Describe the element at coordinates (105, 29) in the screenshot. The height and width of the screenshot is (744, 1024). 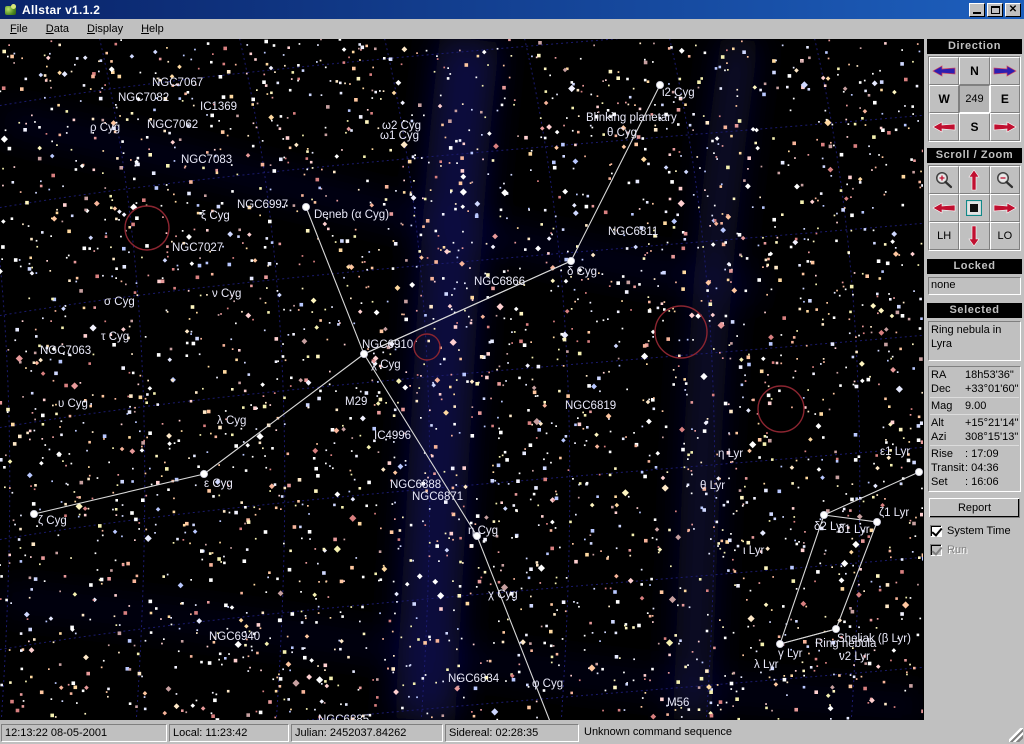
I see `menu-display: Display` at that location.